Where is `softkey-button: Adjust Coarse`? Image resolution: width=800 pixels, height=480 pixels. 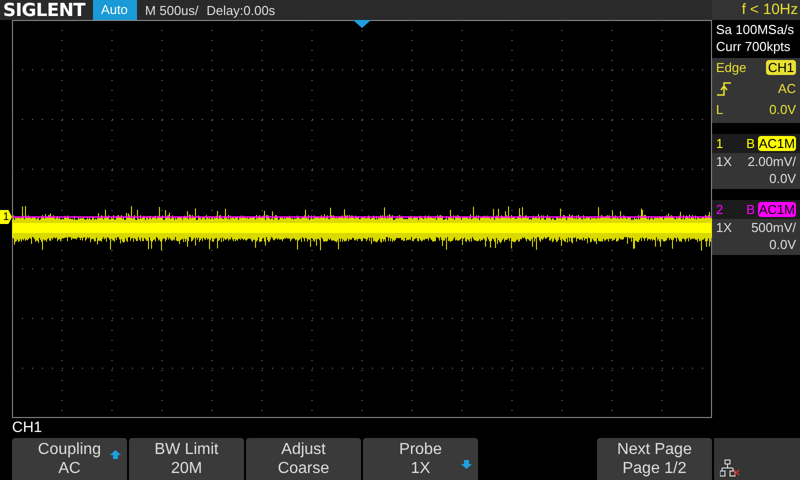 softkey-button: Adjust Coarse is located at coordinates (303, 459).